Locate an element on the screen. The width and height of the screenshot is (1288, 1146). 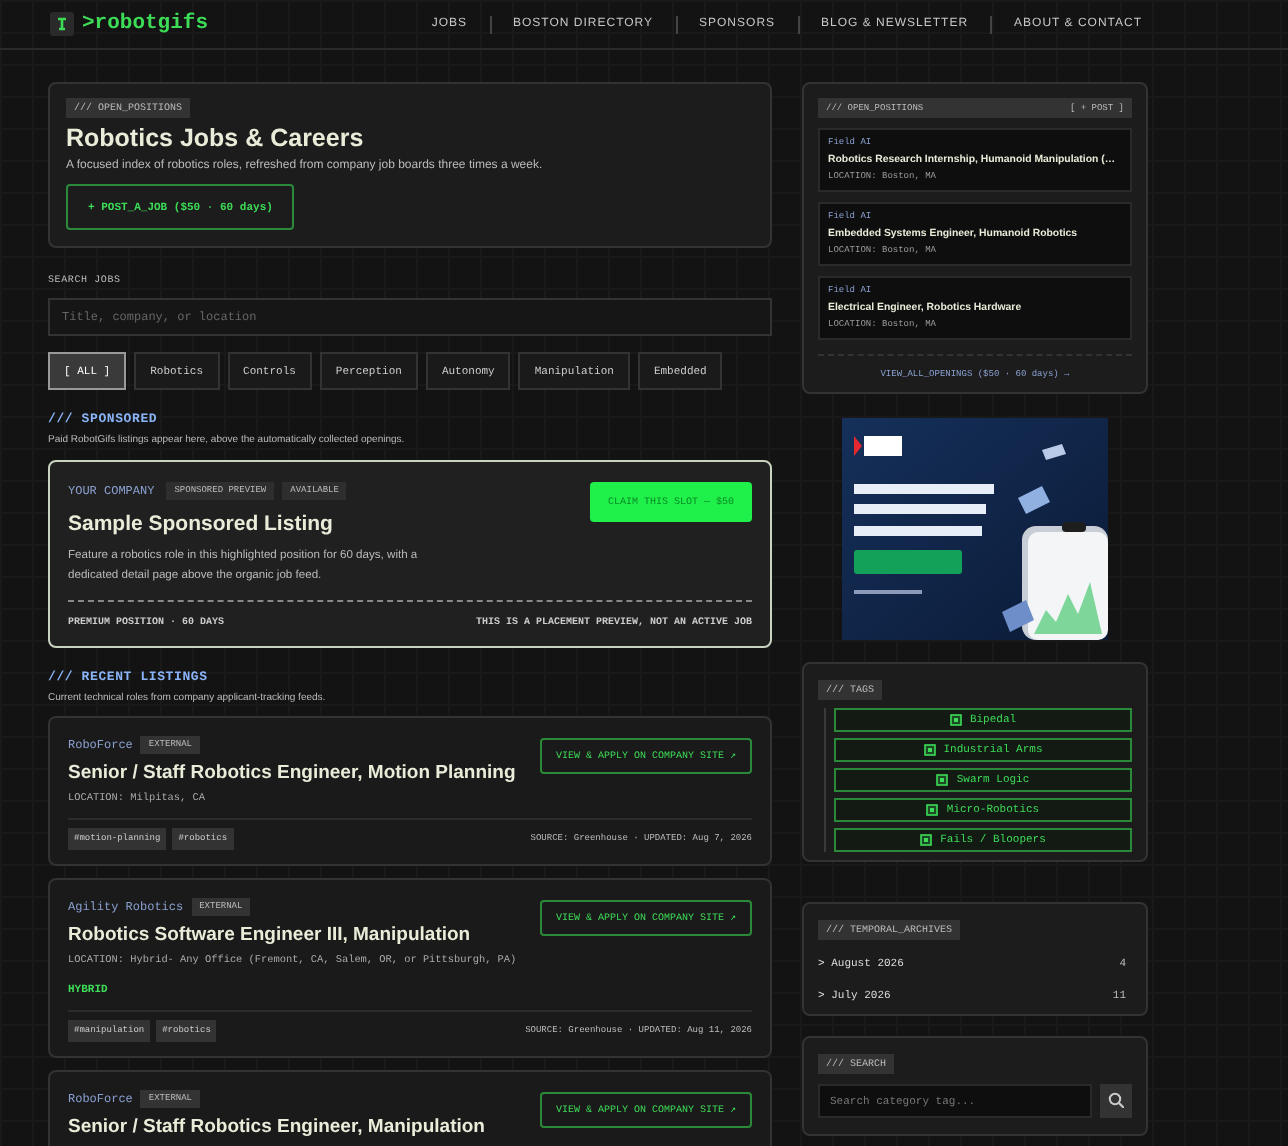
search-icon is located at coordinates (1116, 1100).